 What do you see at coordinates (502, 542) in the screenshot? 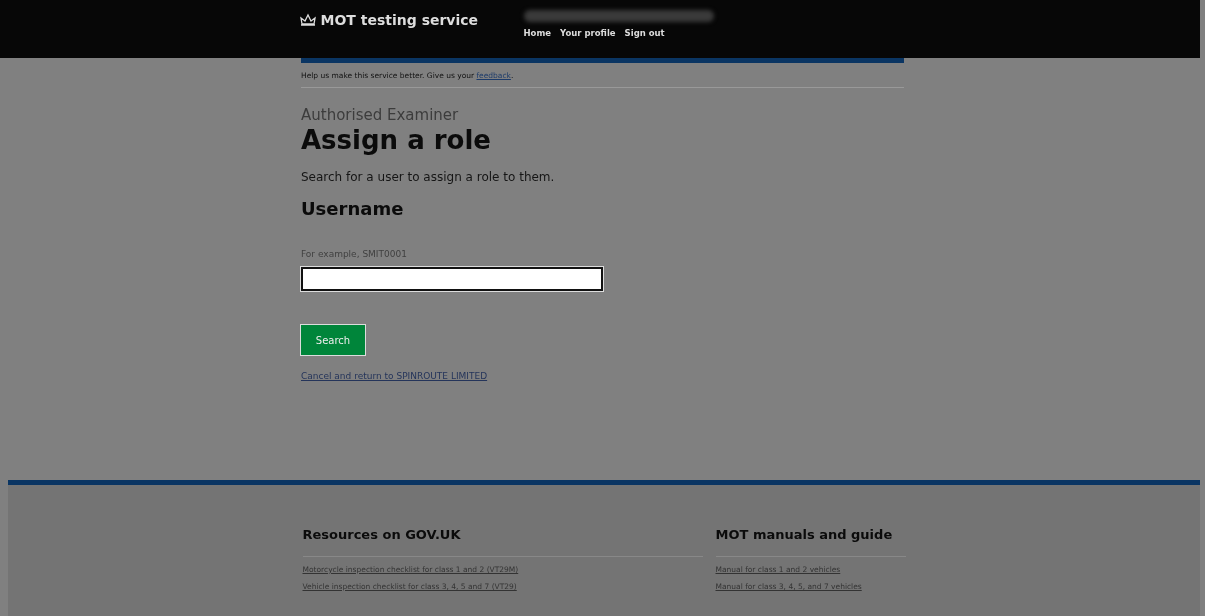
I see `footer-heading: Resources on GOV.UK` at bounding box center [502, 542].